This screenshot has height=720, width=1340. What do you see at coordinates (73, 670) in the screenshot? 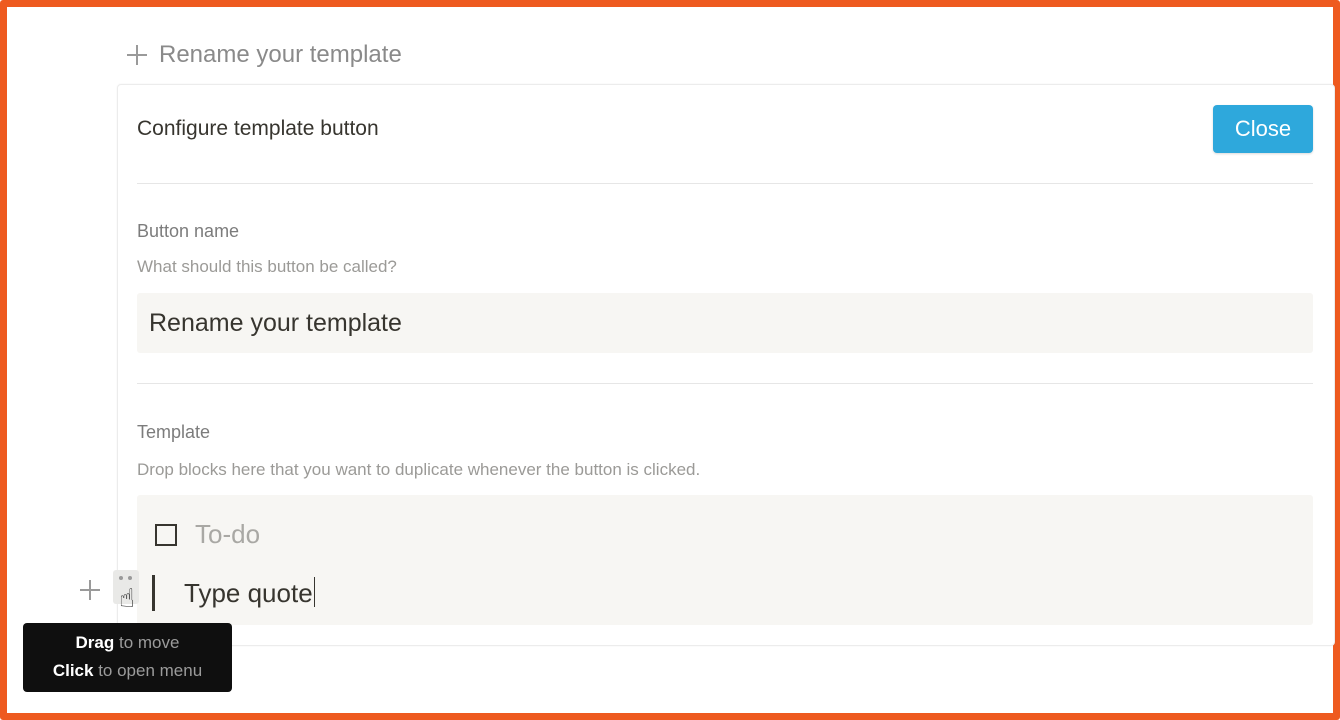
I see `tooltip-click-bold: Click` at bounding box center [73, 670].